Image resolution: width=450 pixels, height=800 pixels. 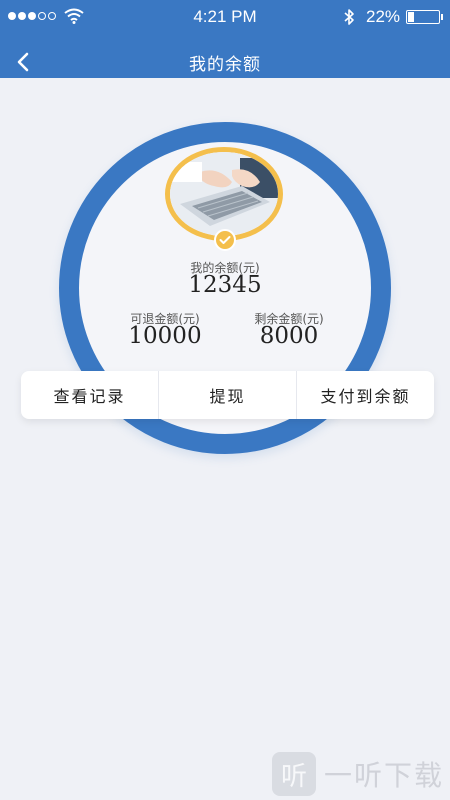 I want to click on header: 4:21 PM 22% 我的余额, so click(x=225, y=39).